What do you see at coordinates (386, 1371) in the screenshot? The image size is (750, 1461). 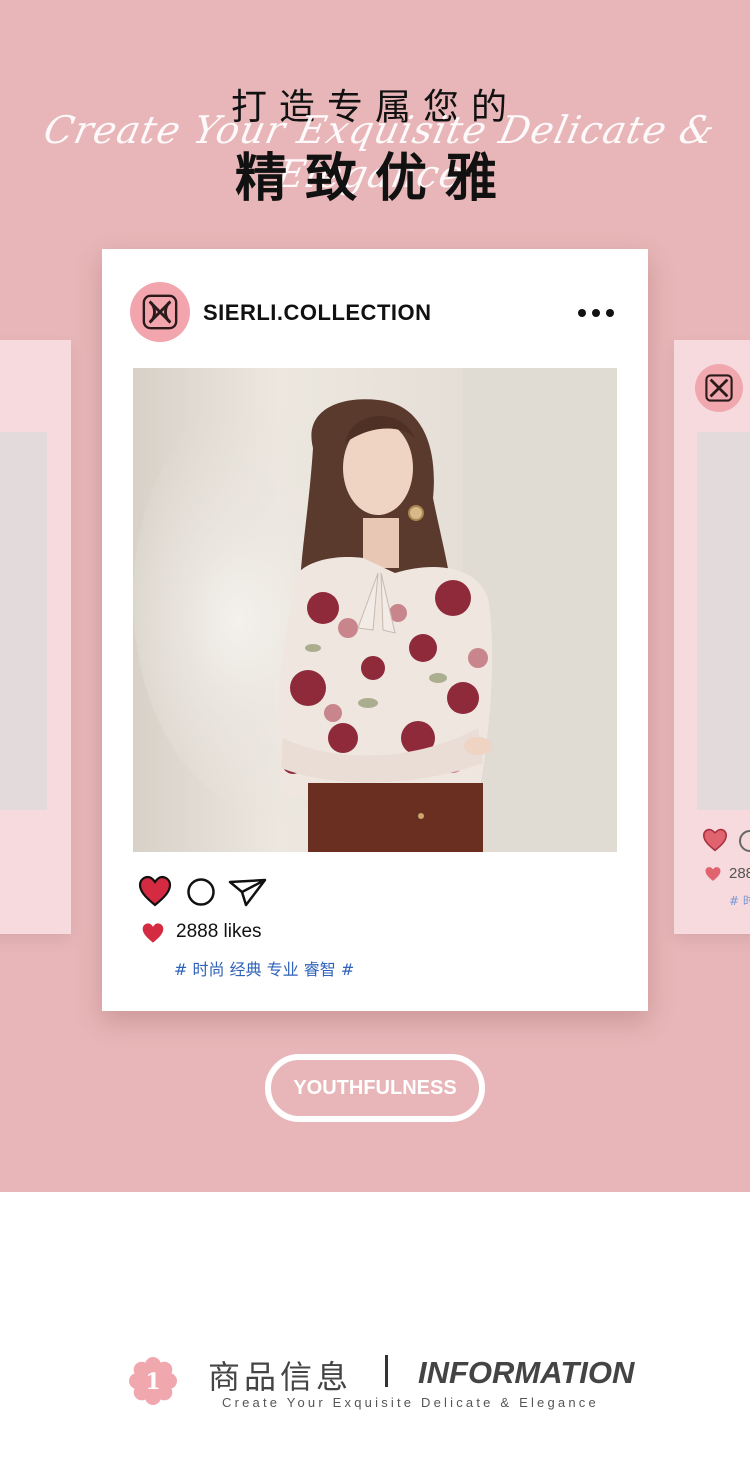 I see `title-divider` at bounding box center [386, 1371].